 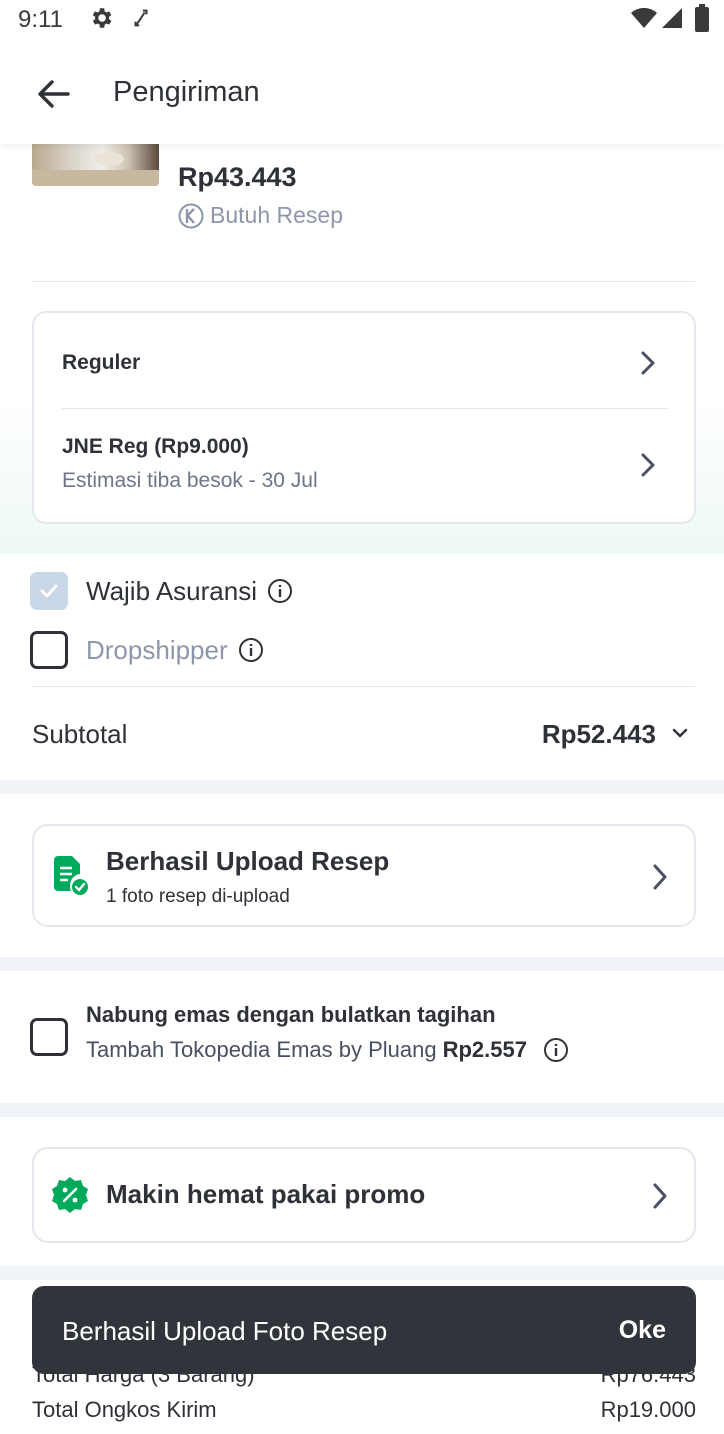 I want to click on shipping-cost-value: Rp19.000, so click(x=648, y=1409).